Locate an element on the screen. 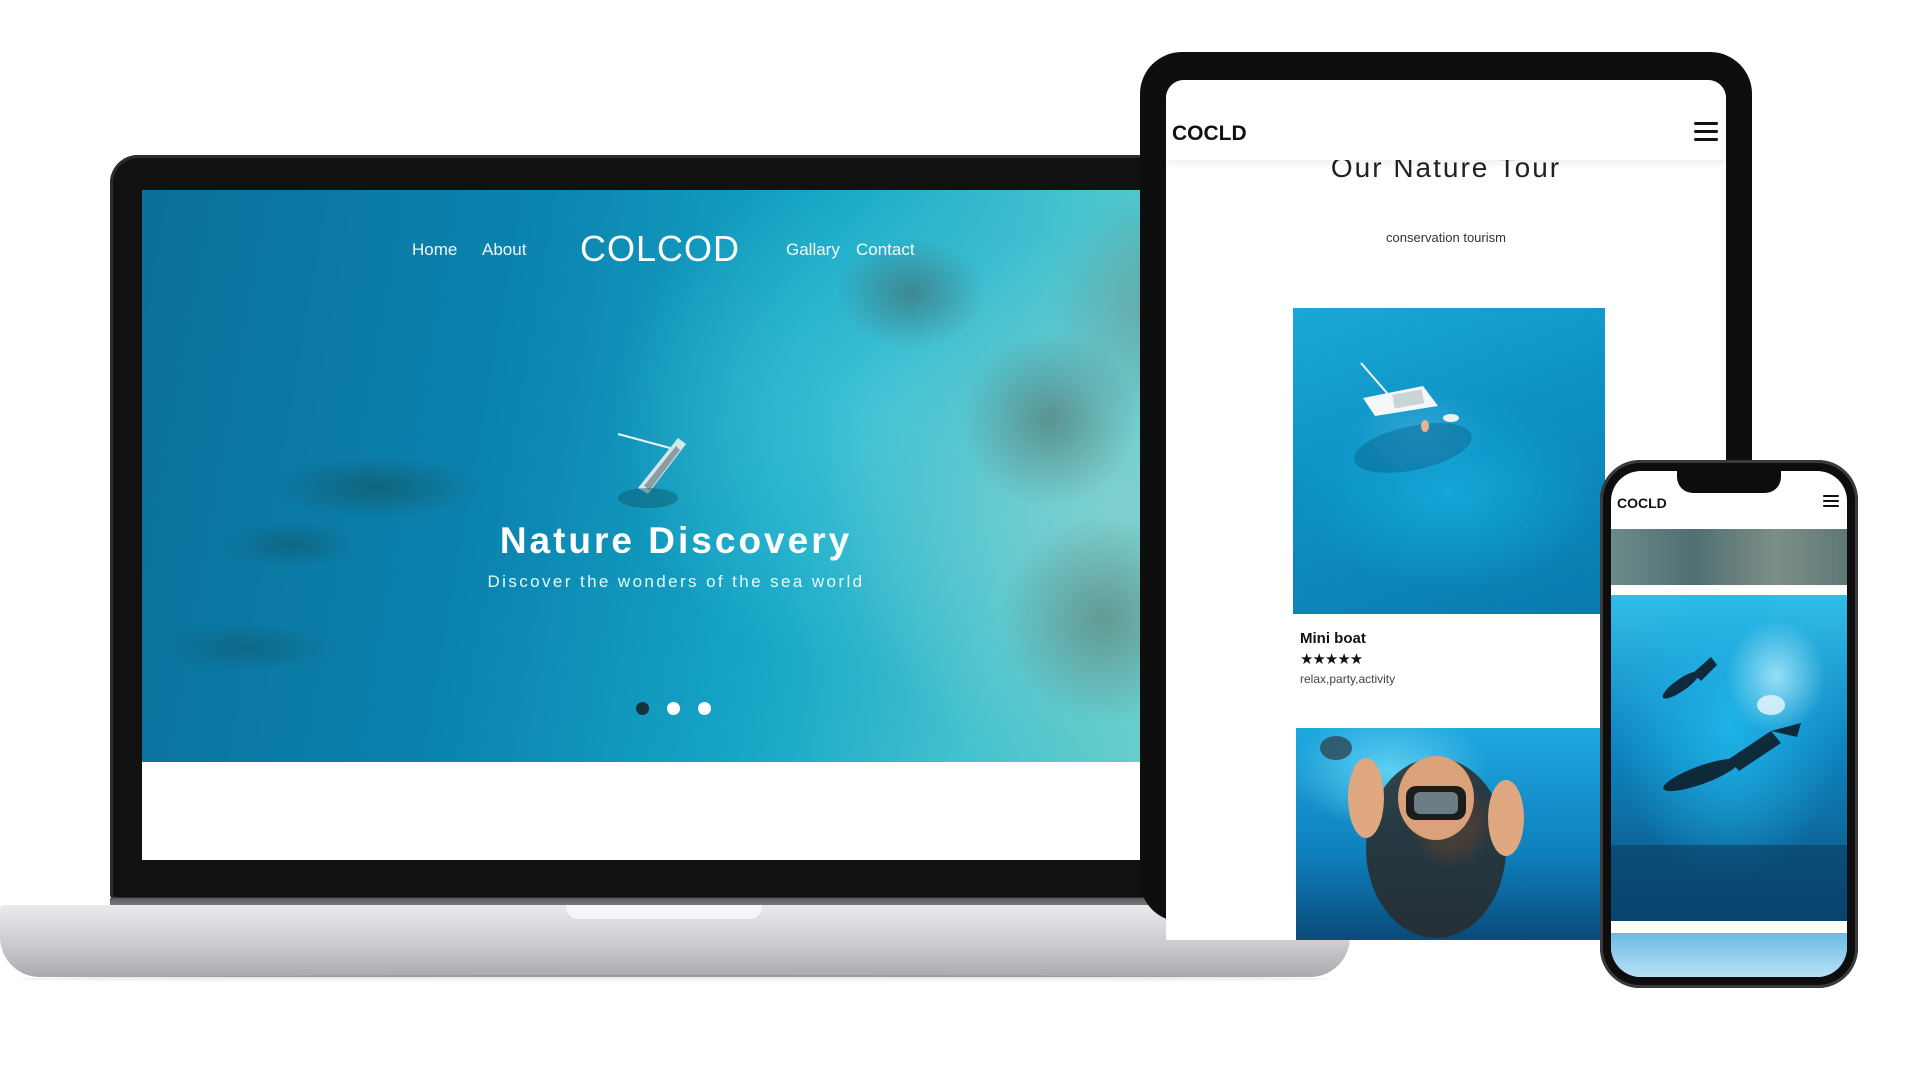 The width and height of the screenshot is (1920, 1080). slider-dots is located at coordinates (676, 710).